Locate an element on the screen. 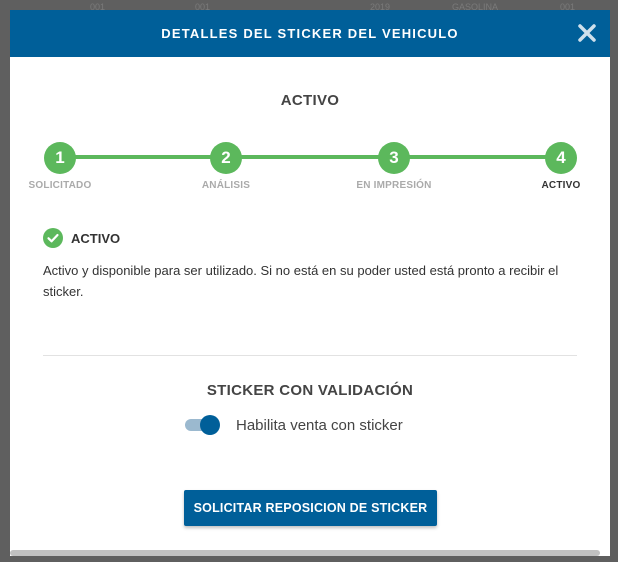 The width and height of the screenshot is (618, 562). modal-title: DETALLES DEL STICKER DEL VEHICULO is located at coordinates (310, 33).